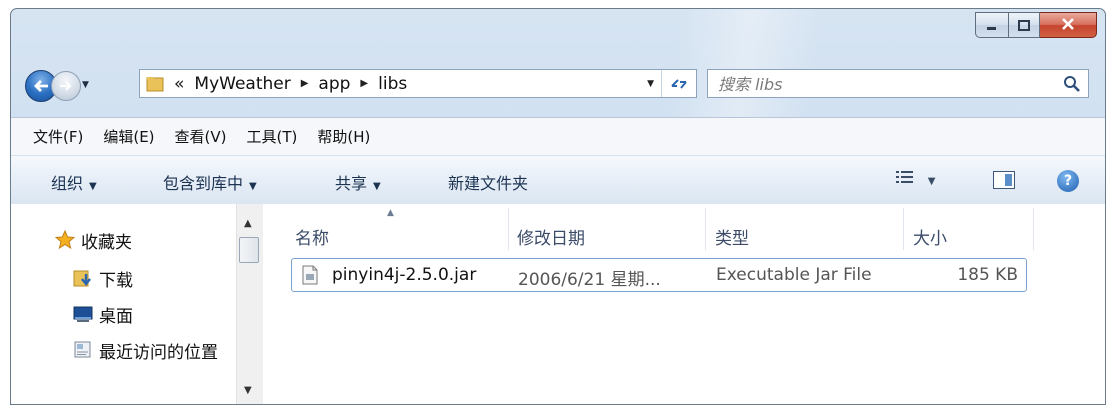 The width and height of the screenshot is (1111, 407). I want to click on address-bar: « MyWeather ▶ app ▶ libs ▼, so click(418, 83).